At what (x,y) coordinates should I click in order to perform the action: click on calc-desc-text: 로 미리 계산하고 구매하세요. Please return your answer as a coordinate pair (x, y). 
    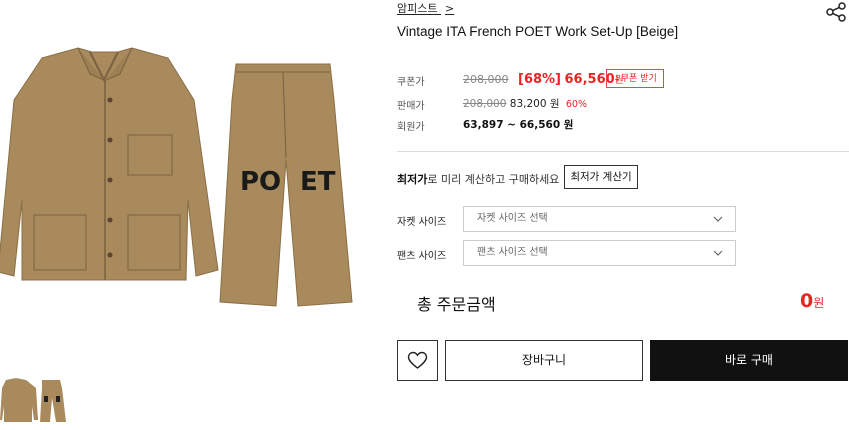
    Looking at the image, I should click on (493, 179).